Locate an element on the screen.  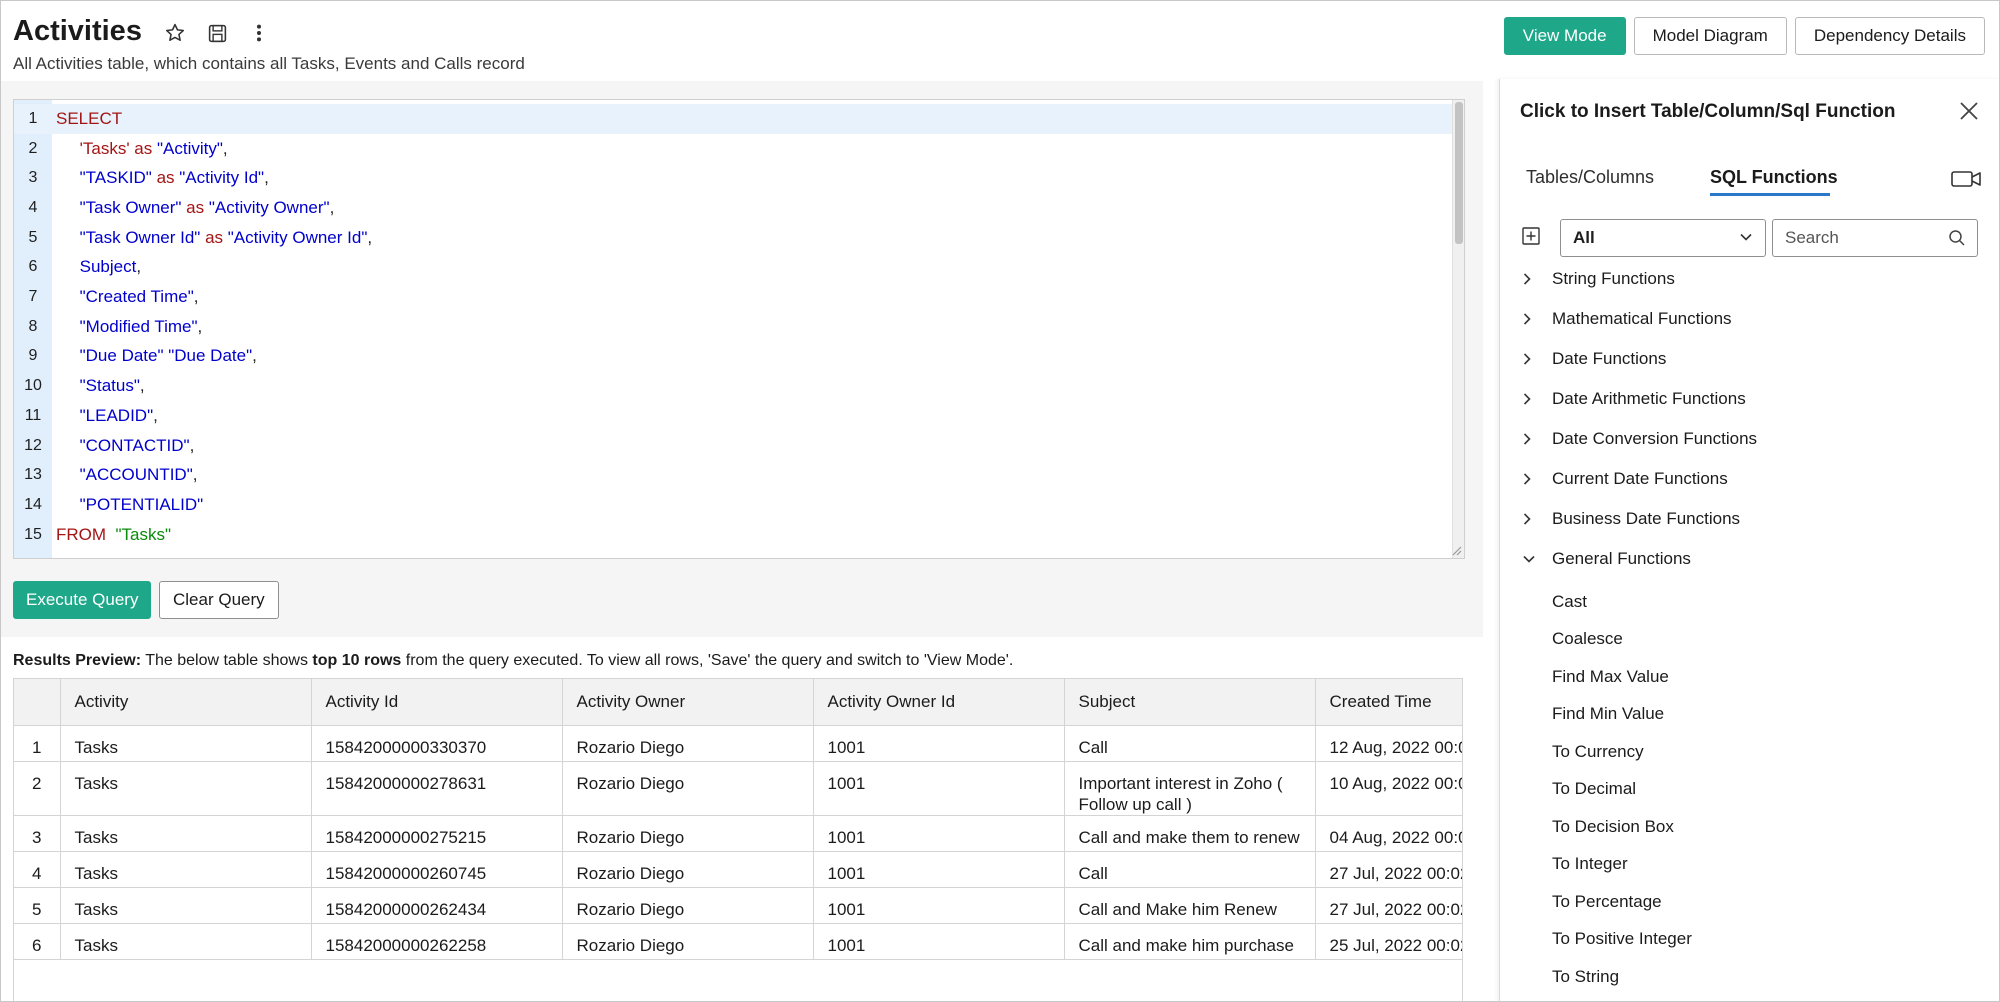
code-line: 10 "Status", is located at coordinates (734, 386).